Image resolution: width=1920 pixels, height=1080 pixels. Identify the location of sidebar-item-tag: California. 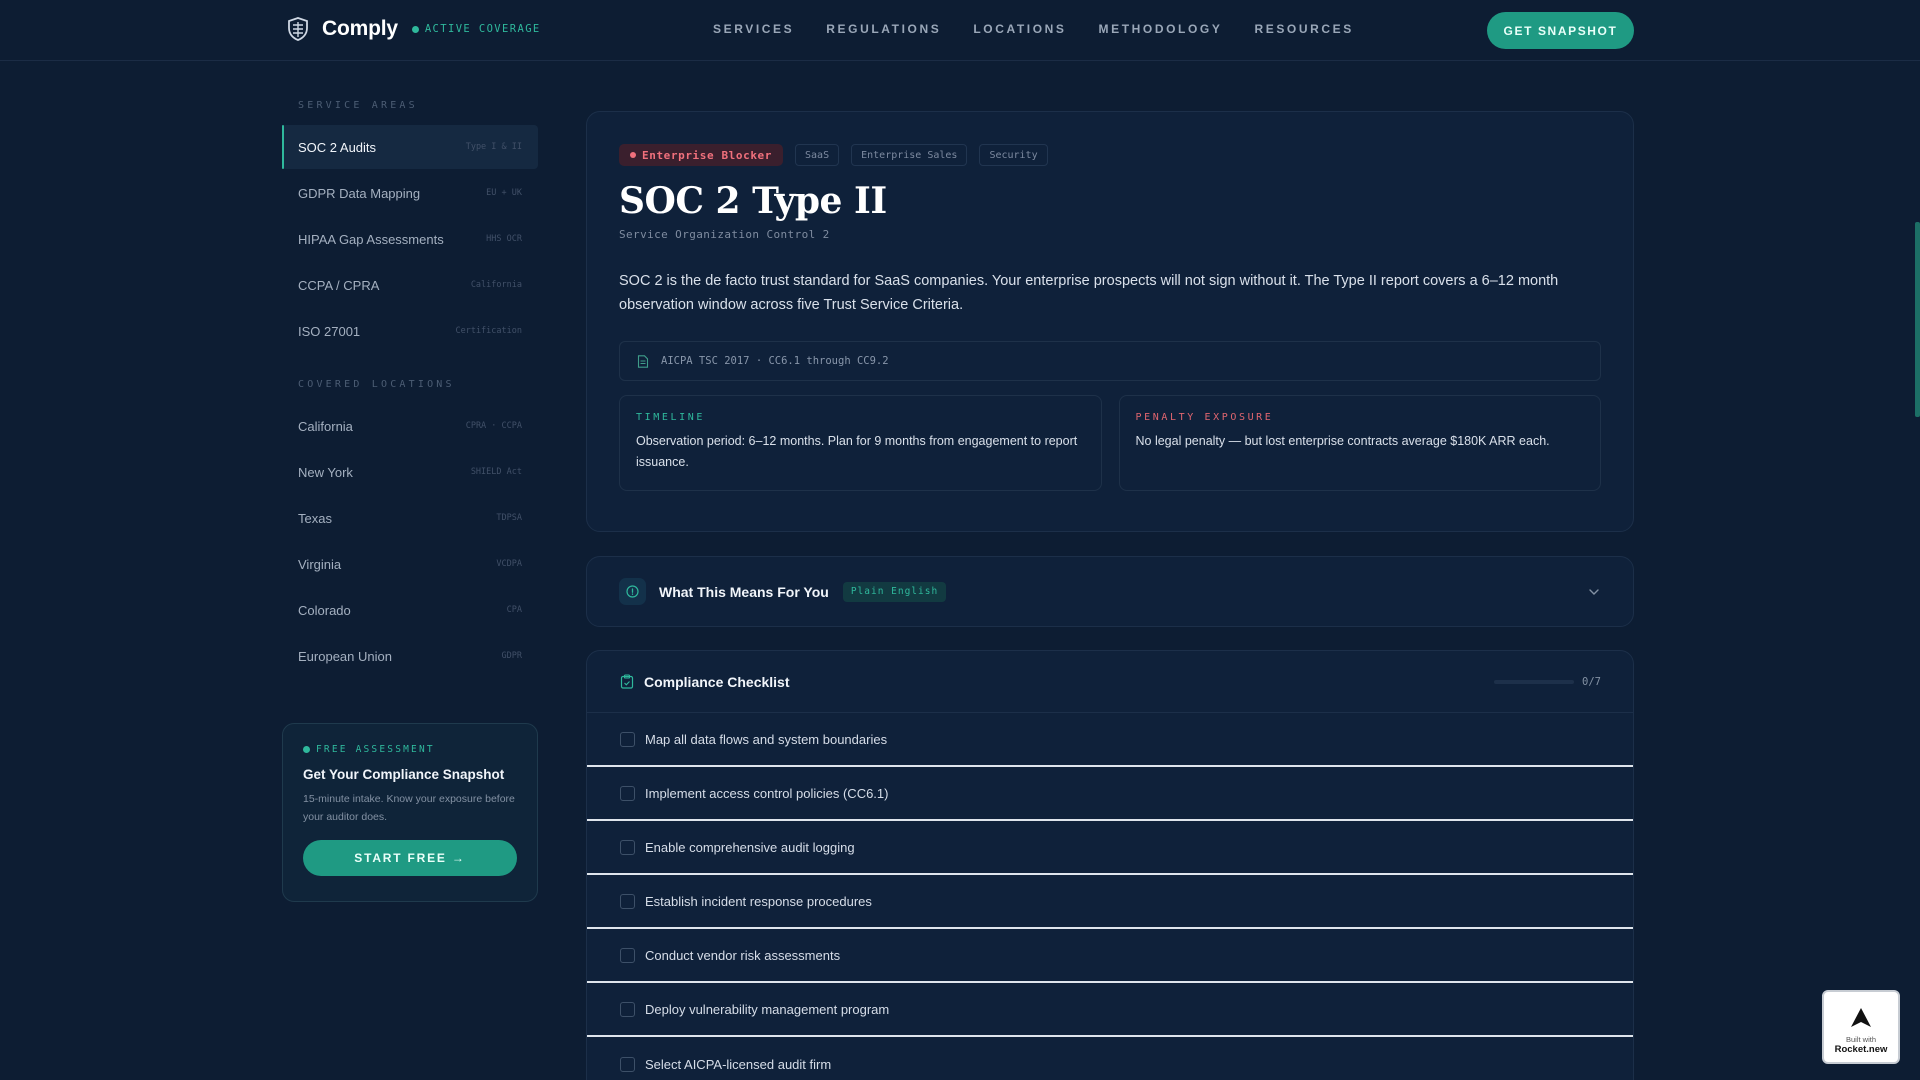
(496, 285).